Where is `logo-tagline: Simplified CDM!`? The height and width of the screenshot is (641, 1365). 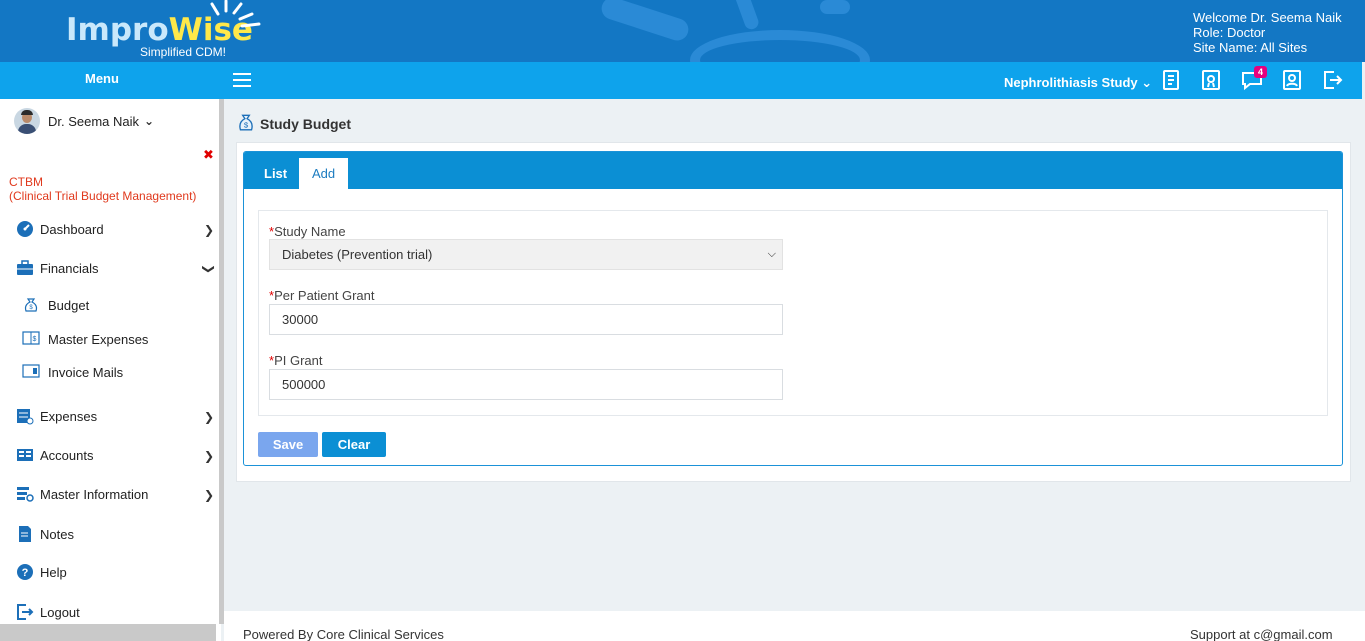
logo-tagline: Simplified CDM! is located at coordinates (183, 52).